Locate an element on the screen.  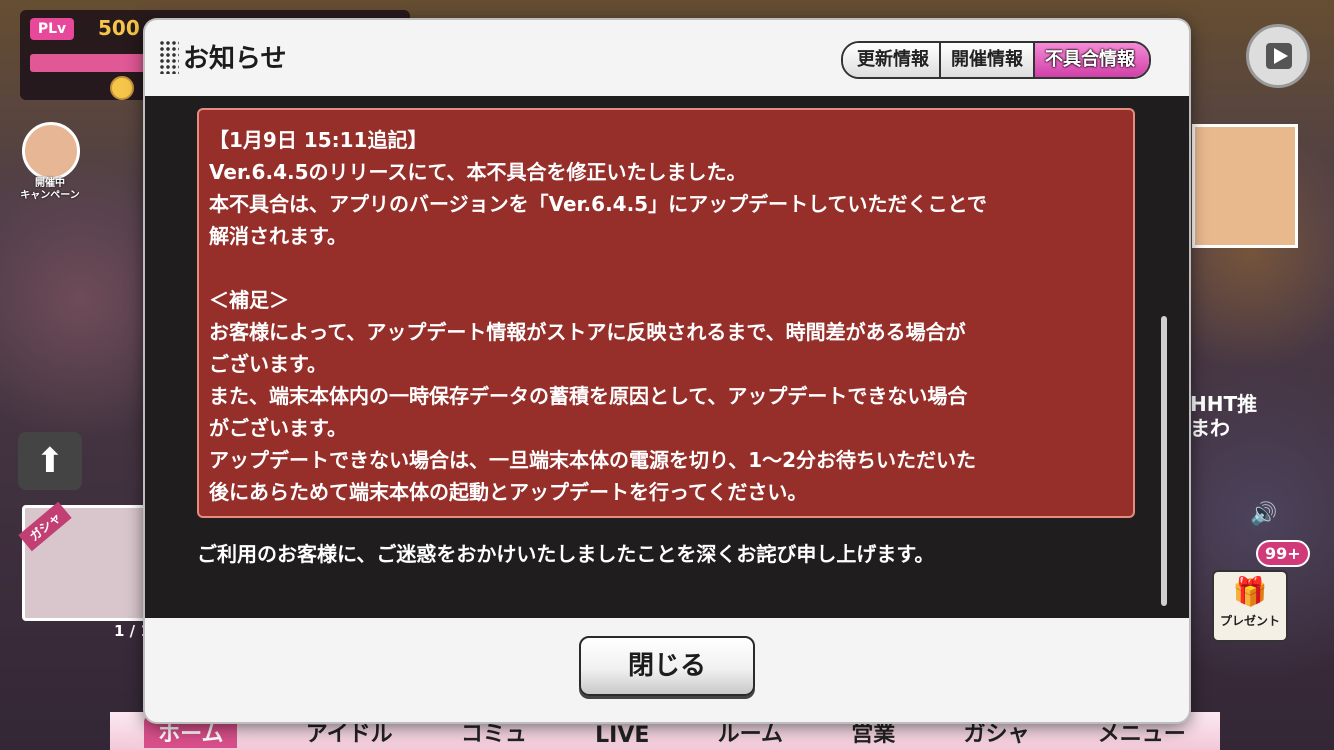
scrollbar-thumb is located at coordinates (1164, 461).